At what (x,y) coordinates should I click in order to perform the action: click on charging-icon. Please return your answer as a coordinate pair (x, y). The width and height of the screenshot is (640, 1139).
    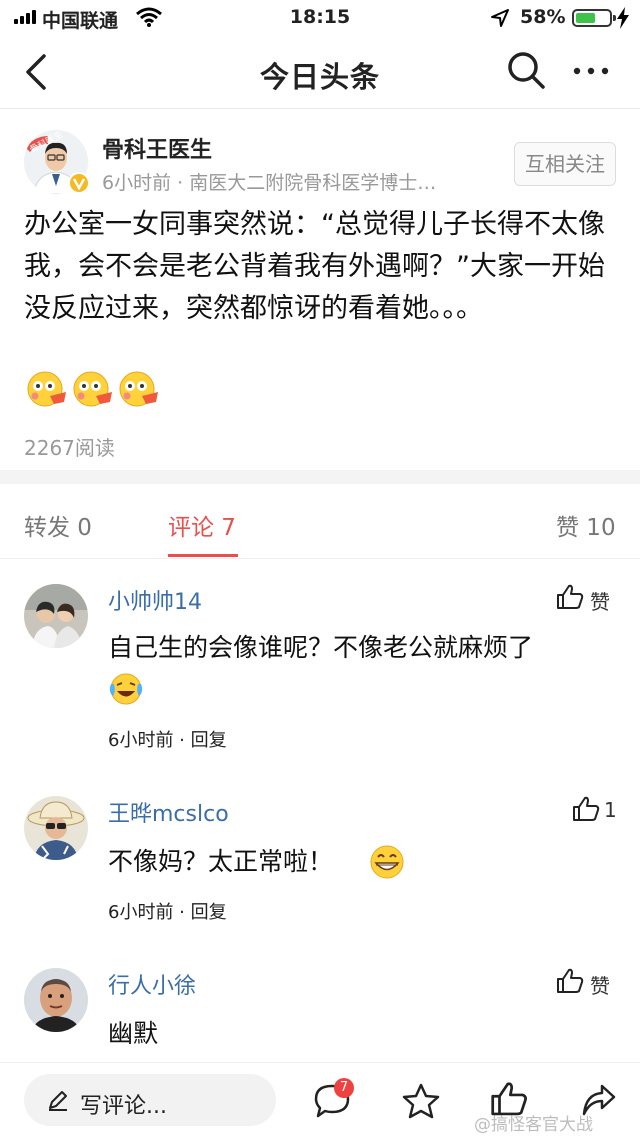
    Looking at the image, I should click on (623, 18).